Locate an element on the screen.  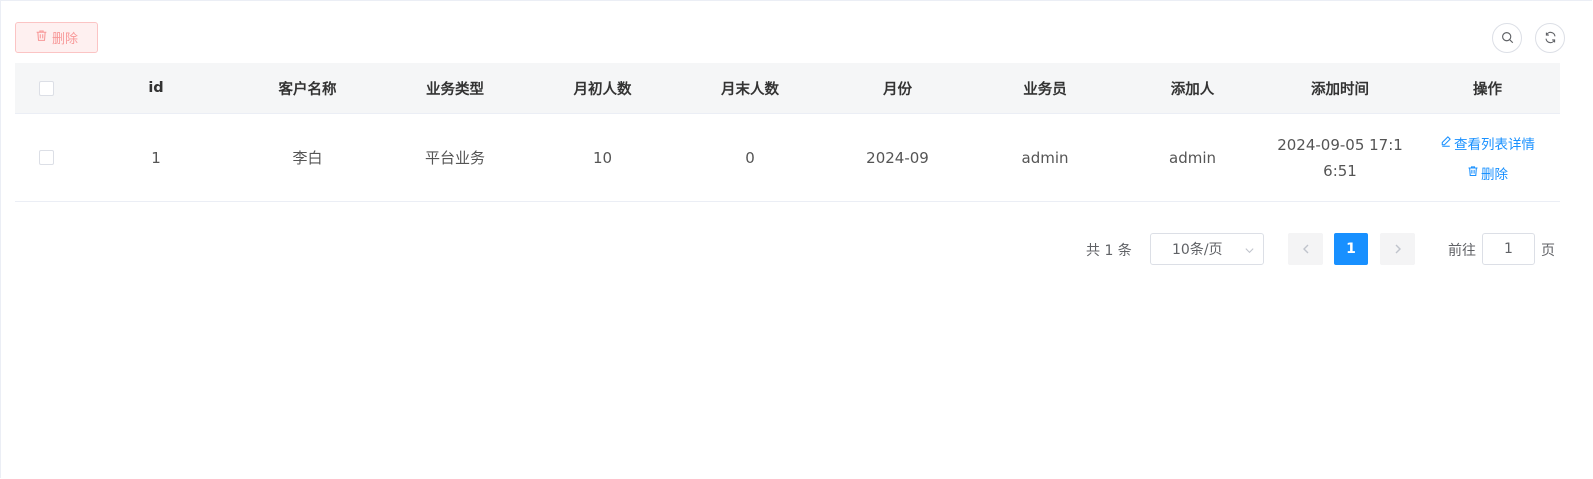
column-header-id: id is located at coordinates (156, 88).